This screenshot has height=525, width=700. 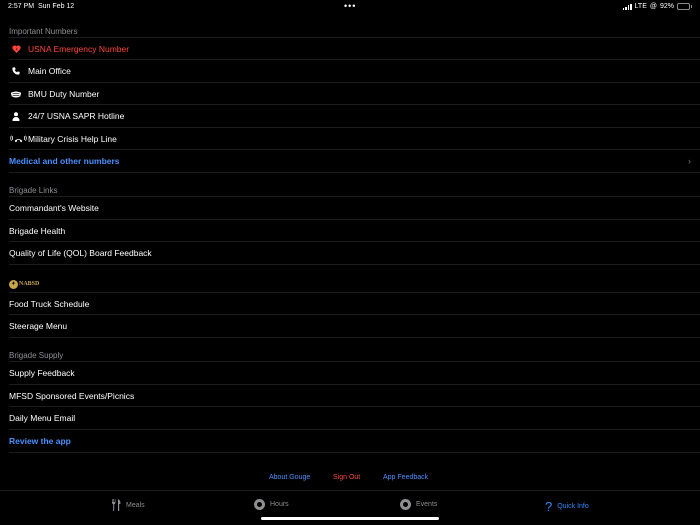 I want to click on row-review-the-app: Review the app, so click(x=354, y=441).